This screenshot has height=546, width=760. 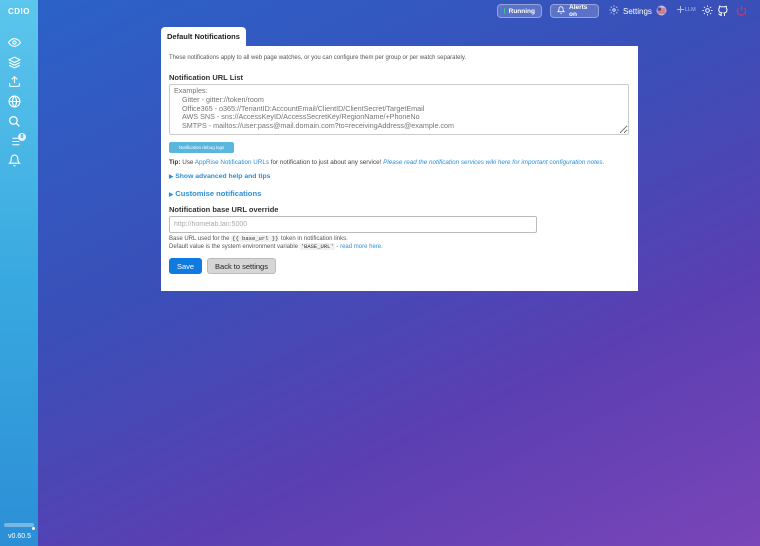 What do you see at coordinates (19, 536) in the screenshot?
I see `app-version: v0.60.5` at bounding box center [19, 536].